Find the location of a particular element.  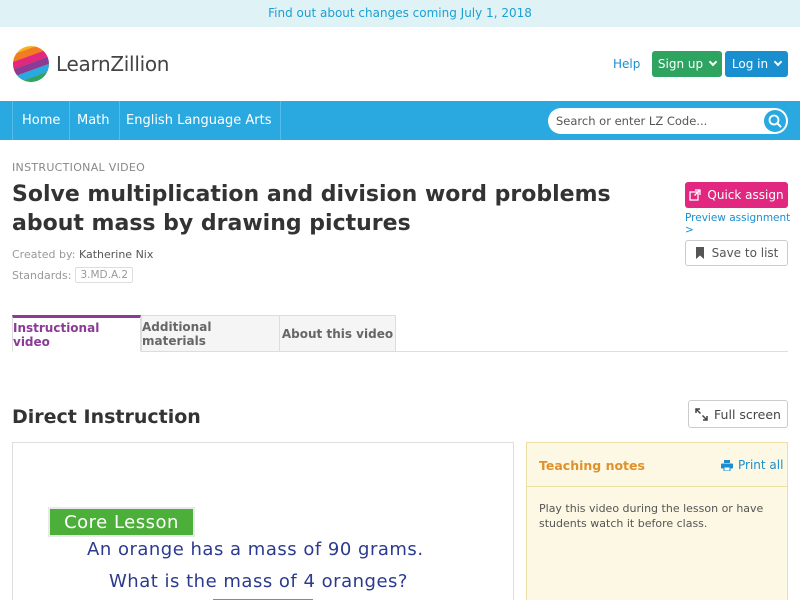

preview-assignment-link: Preview assignment > is located at coordinates (742, 224).